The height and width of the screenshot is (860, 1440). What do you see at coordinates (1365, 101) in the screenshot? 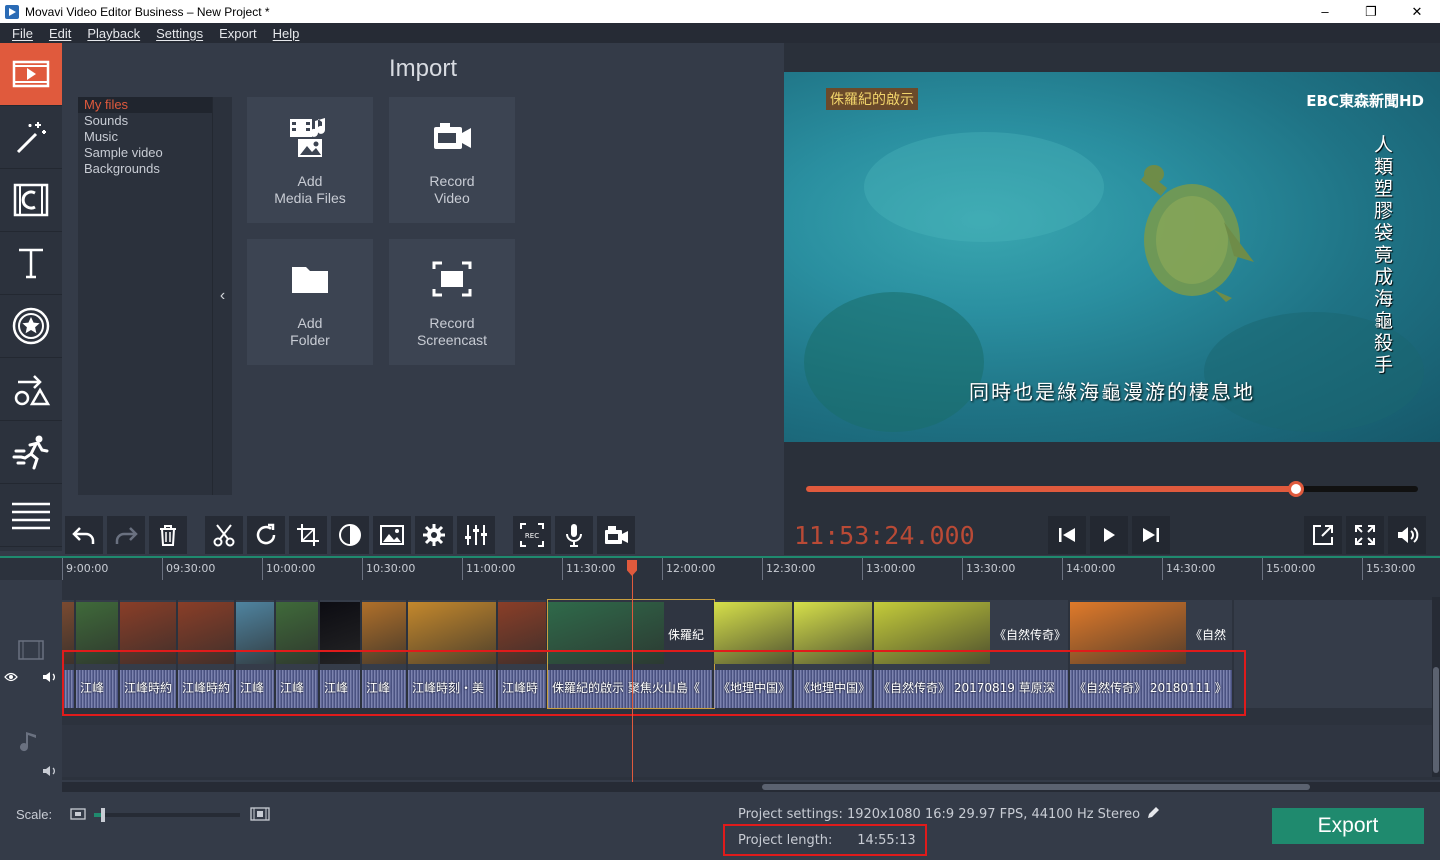
I see `video-channel-logo: EBC東森新聞HD` at bounding box center [1365, 101].